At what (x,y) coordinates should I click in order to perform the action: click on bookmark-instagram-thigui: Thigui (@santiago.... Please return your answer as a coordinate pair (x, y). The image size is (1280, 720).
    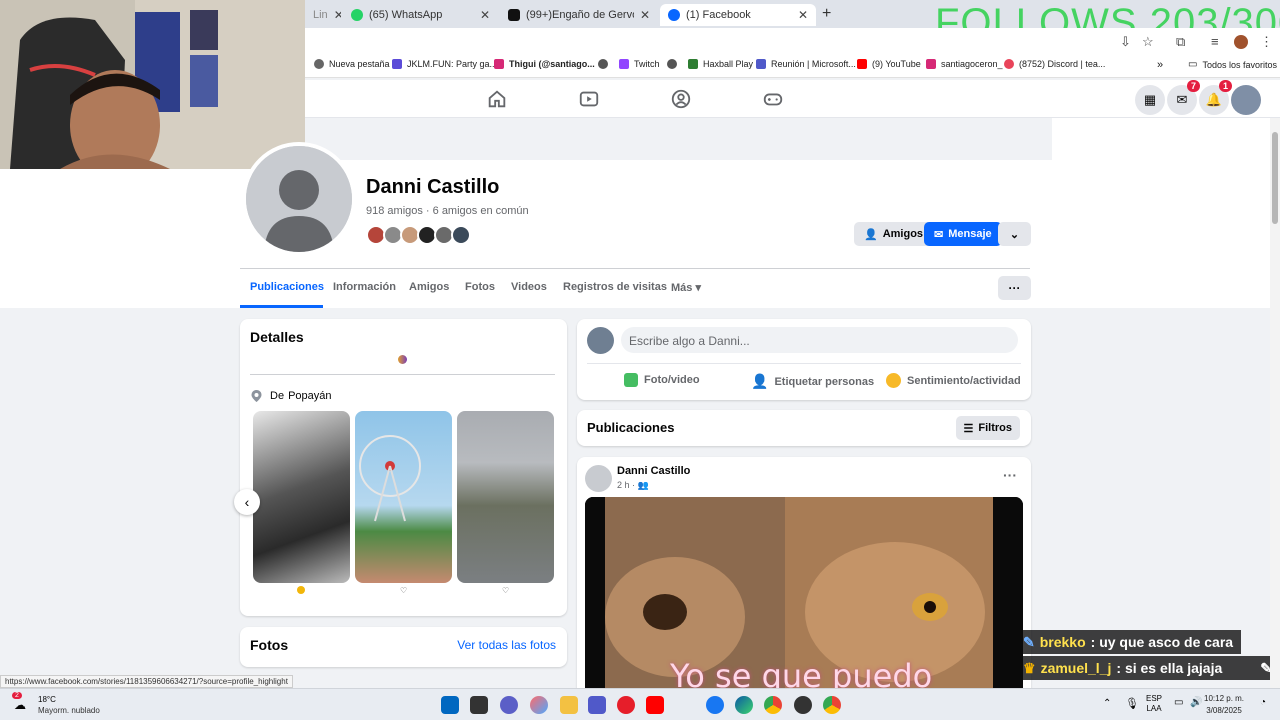
    Looking at the image, I should click on (544, 64).